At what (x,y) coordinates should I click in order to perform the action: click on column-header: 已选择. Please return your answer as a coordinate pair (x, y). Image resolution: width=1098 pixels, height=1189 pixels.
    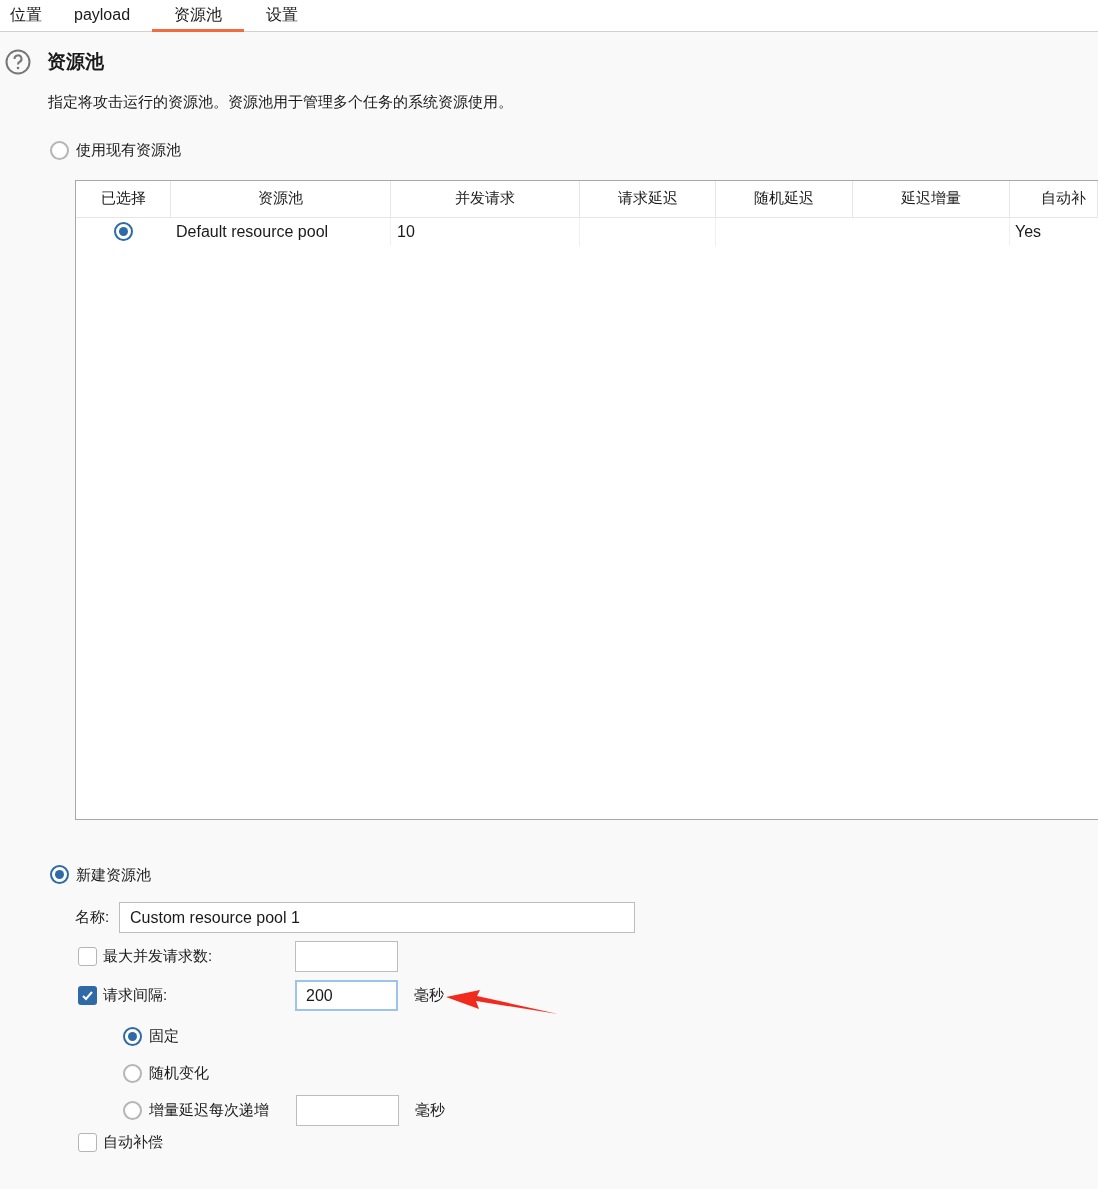
    Looking at the image, I should click on (123, 198).